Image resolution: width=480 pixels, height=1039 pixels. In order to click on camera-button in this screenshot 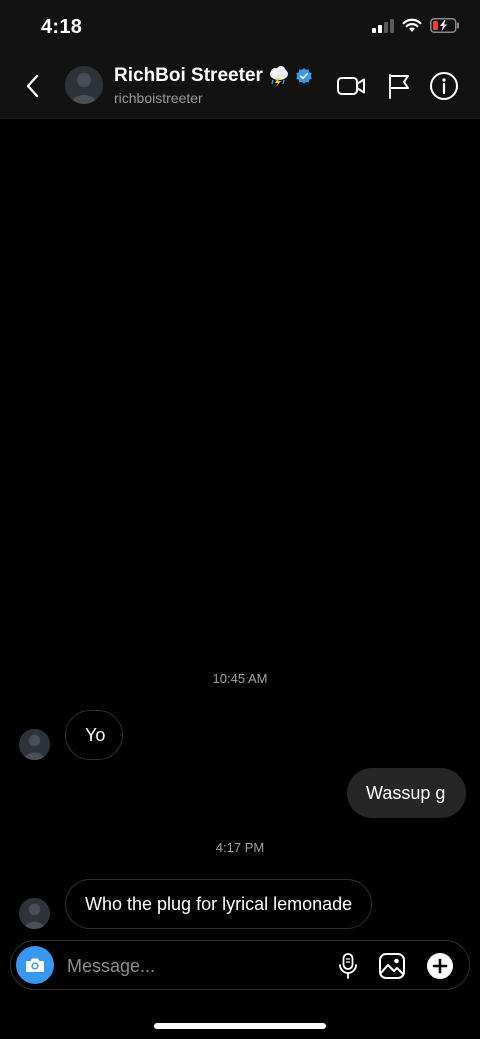, I will do `click(35, 965)`.